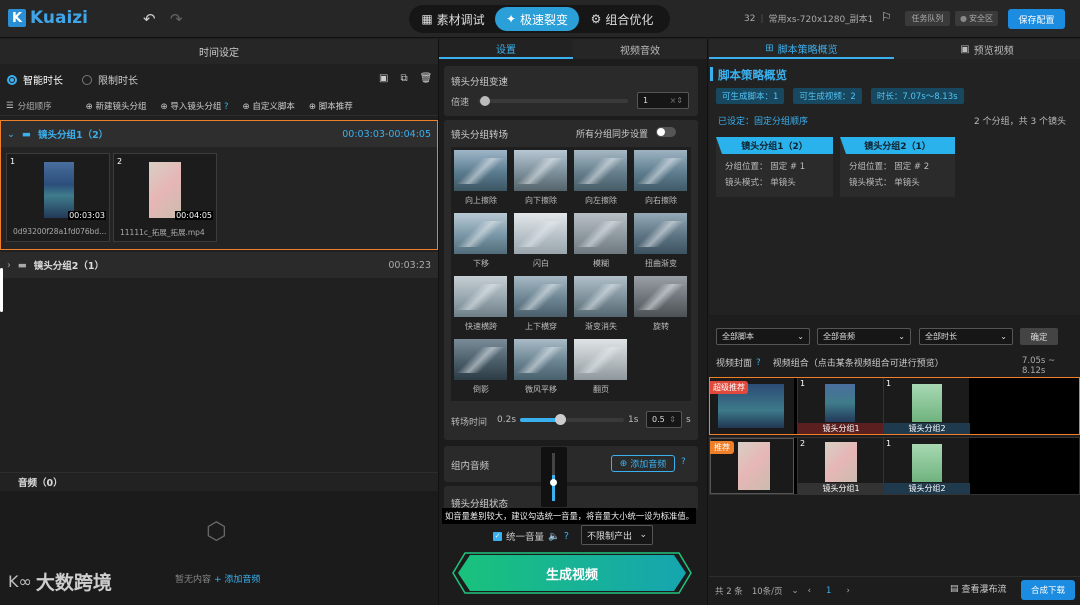 This screenshot has height=605, width=1080. What do you see at coordinates (453, 19) in the screenshot?
I see `tab-material-debug: ▦ 素材调试` at bounding box center [453, 19].